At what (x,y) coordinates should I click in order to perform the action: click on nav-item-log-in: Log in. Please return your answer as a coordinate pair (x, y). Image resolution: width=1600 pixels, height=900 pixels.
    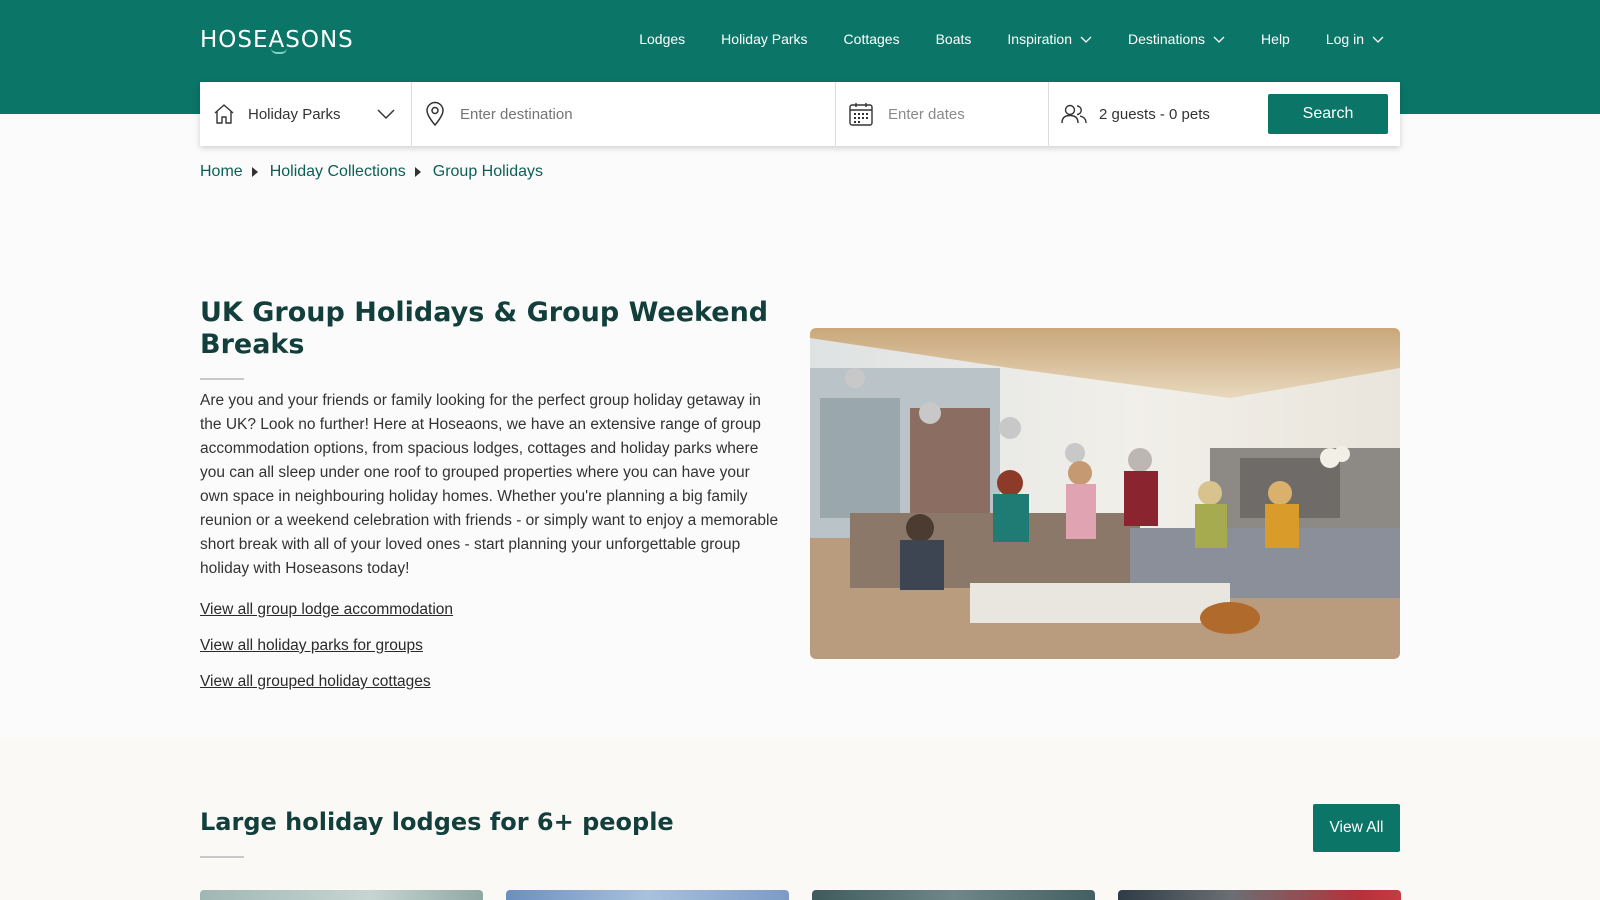
    Looking at the image, I should click on (1355, 39).